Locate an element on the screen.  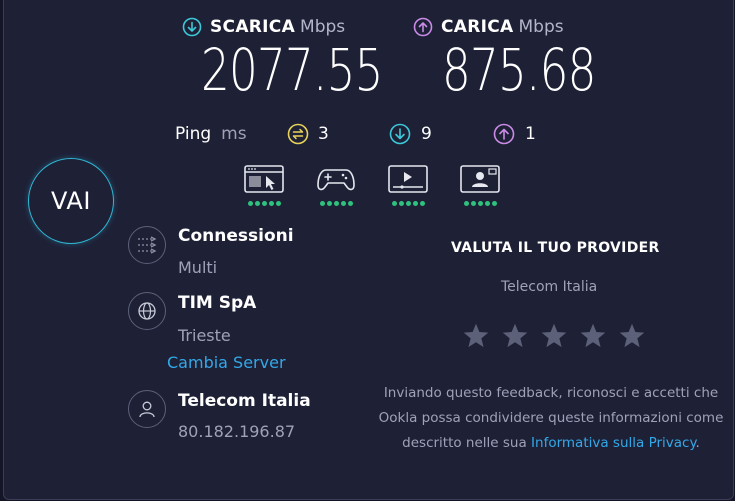
server-icon-circle is located at coordinates (147, 311).